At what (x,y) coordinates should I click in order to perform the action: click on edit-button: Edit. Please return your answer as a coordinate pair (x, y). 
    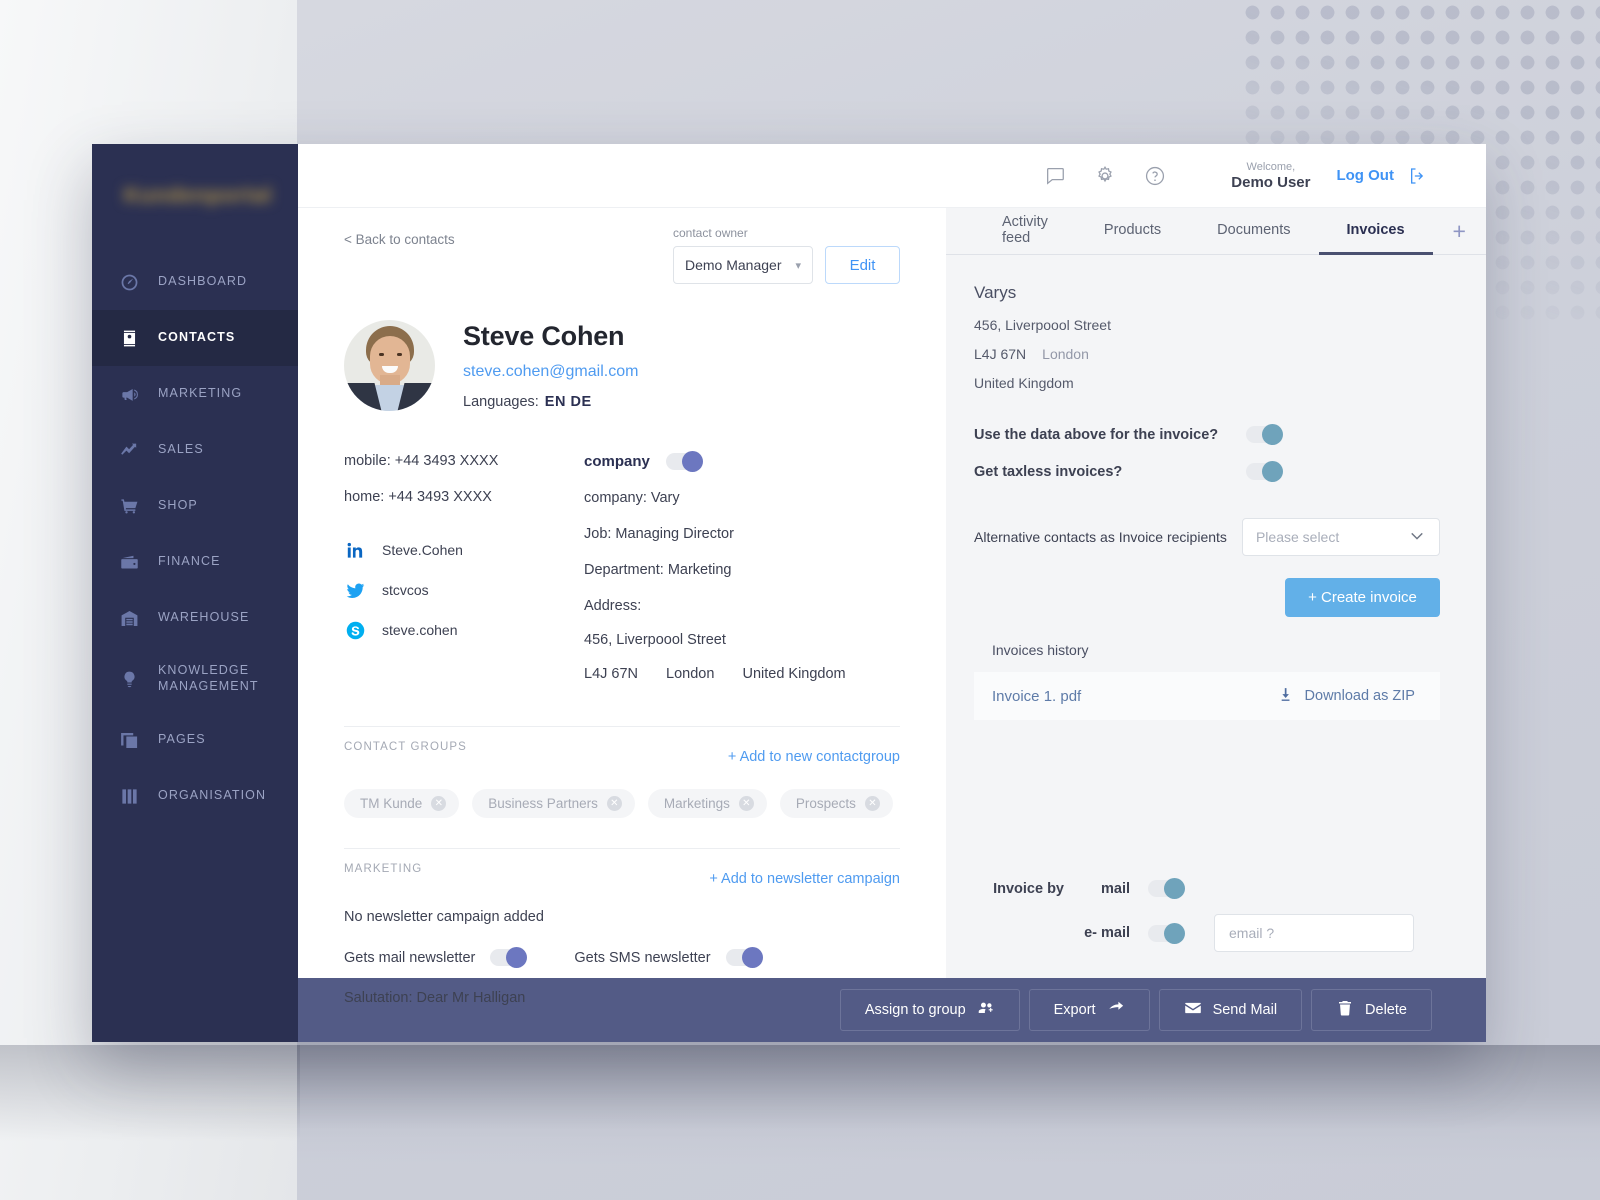
    Looking at the image, I should click on (862, 265).